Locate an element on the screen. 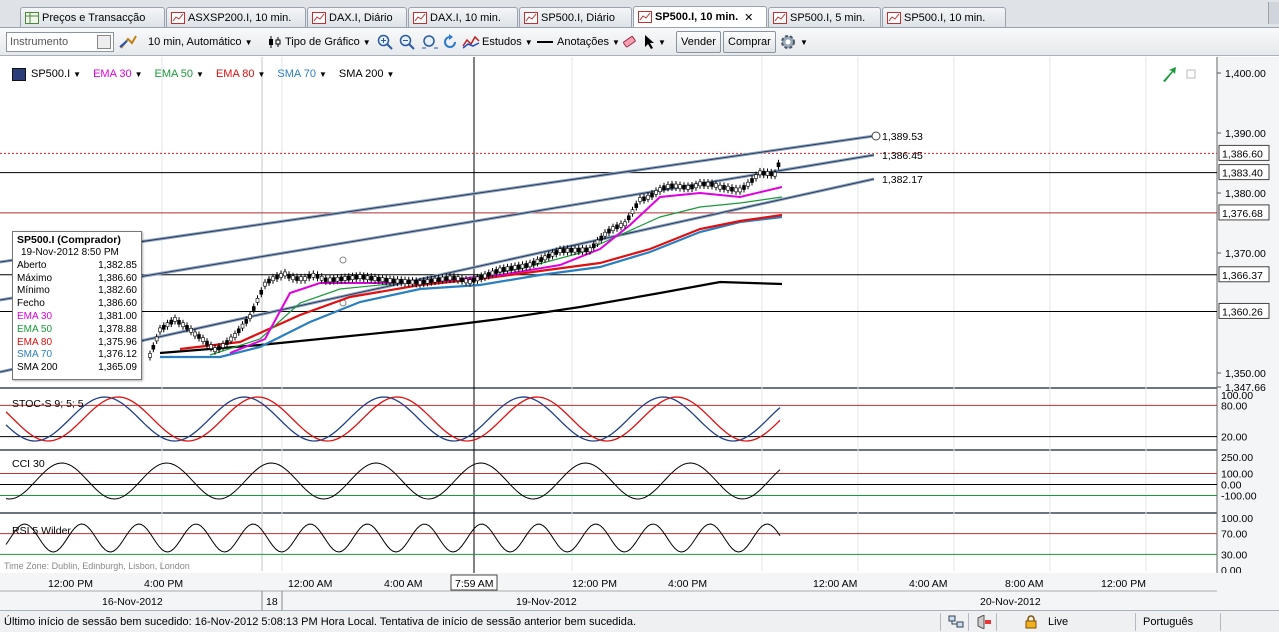  time-tick-label: 12:00 PM is located at coordinates (70, 584).